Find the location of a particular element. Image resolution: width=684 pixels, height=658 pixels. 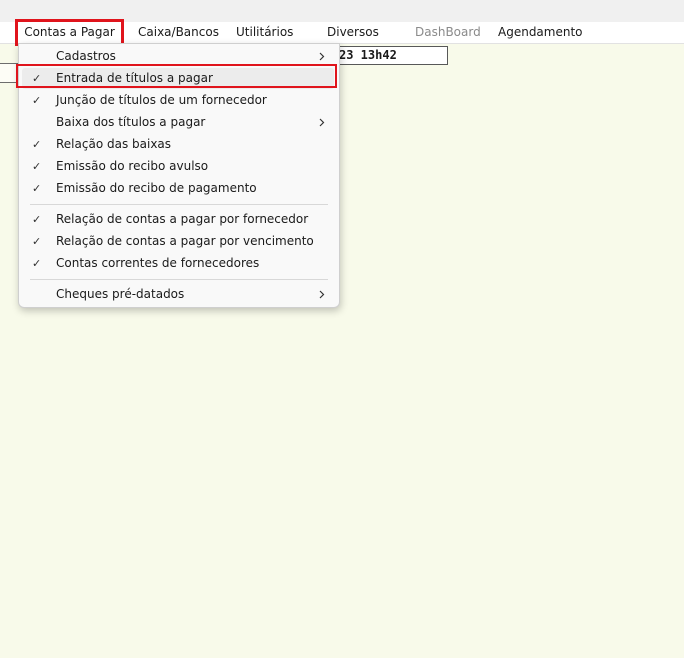

menu-item-contas-correntes: ✓ Contas correntes de fornecedores is located at coordinates (178, 263).